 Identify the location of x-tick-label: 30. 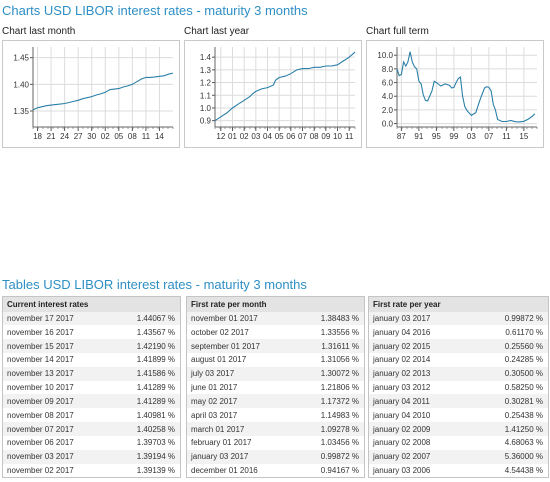
(91, 136).